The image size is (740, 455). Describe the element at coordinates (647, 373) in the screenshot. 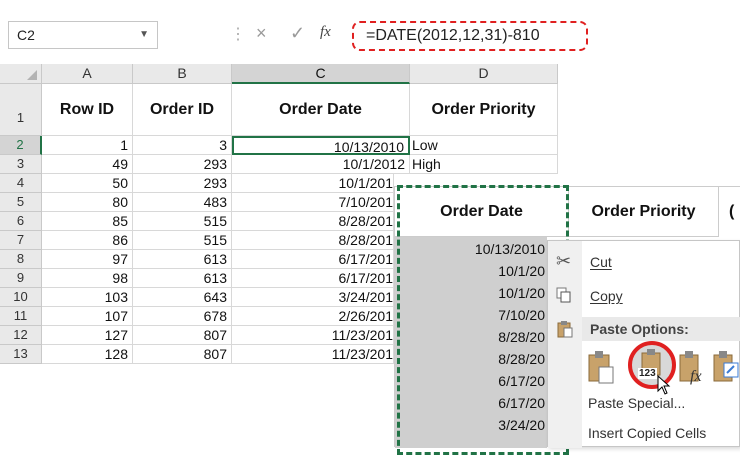

I see `paste-values-badge: 123` at that location.